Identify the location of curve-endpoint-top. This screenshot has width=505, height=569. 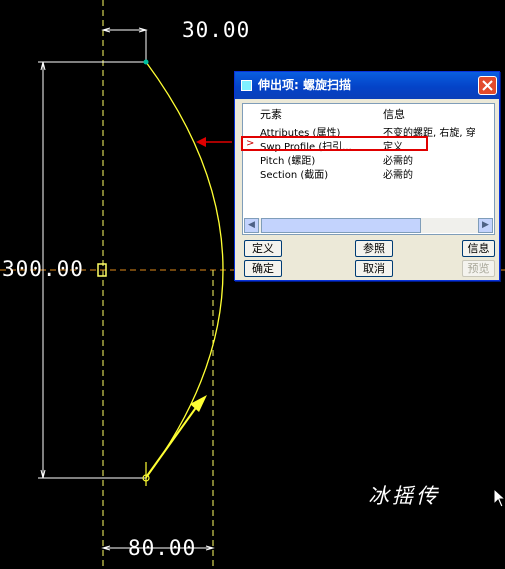
(146, 62).